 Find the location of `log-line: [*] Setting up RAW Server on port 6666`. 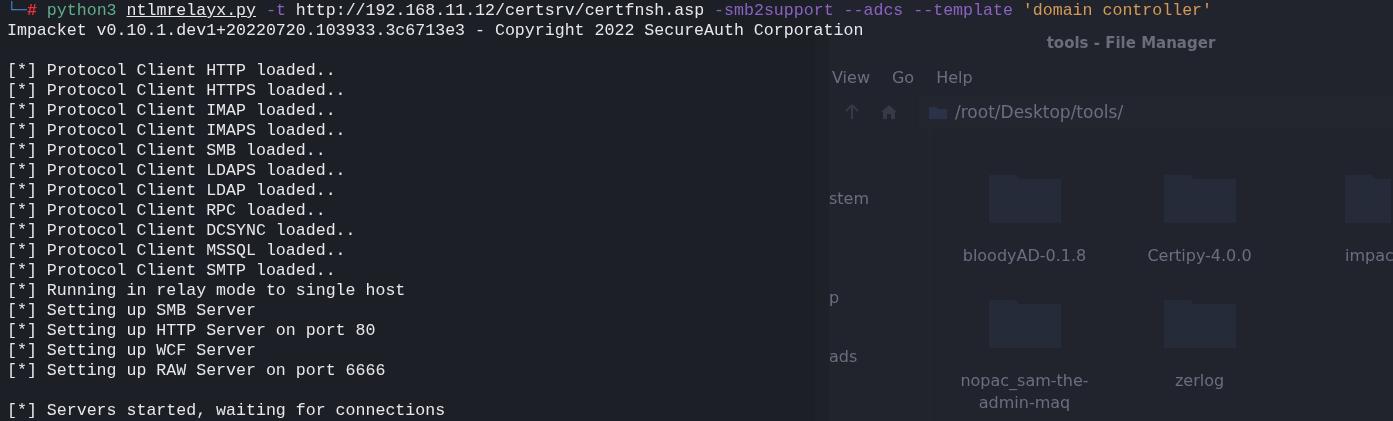

log-line: [*] Setting up RAW Server on port 6666 is located at coordinates (196, 371).